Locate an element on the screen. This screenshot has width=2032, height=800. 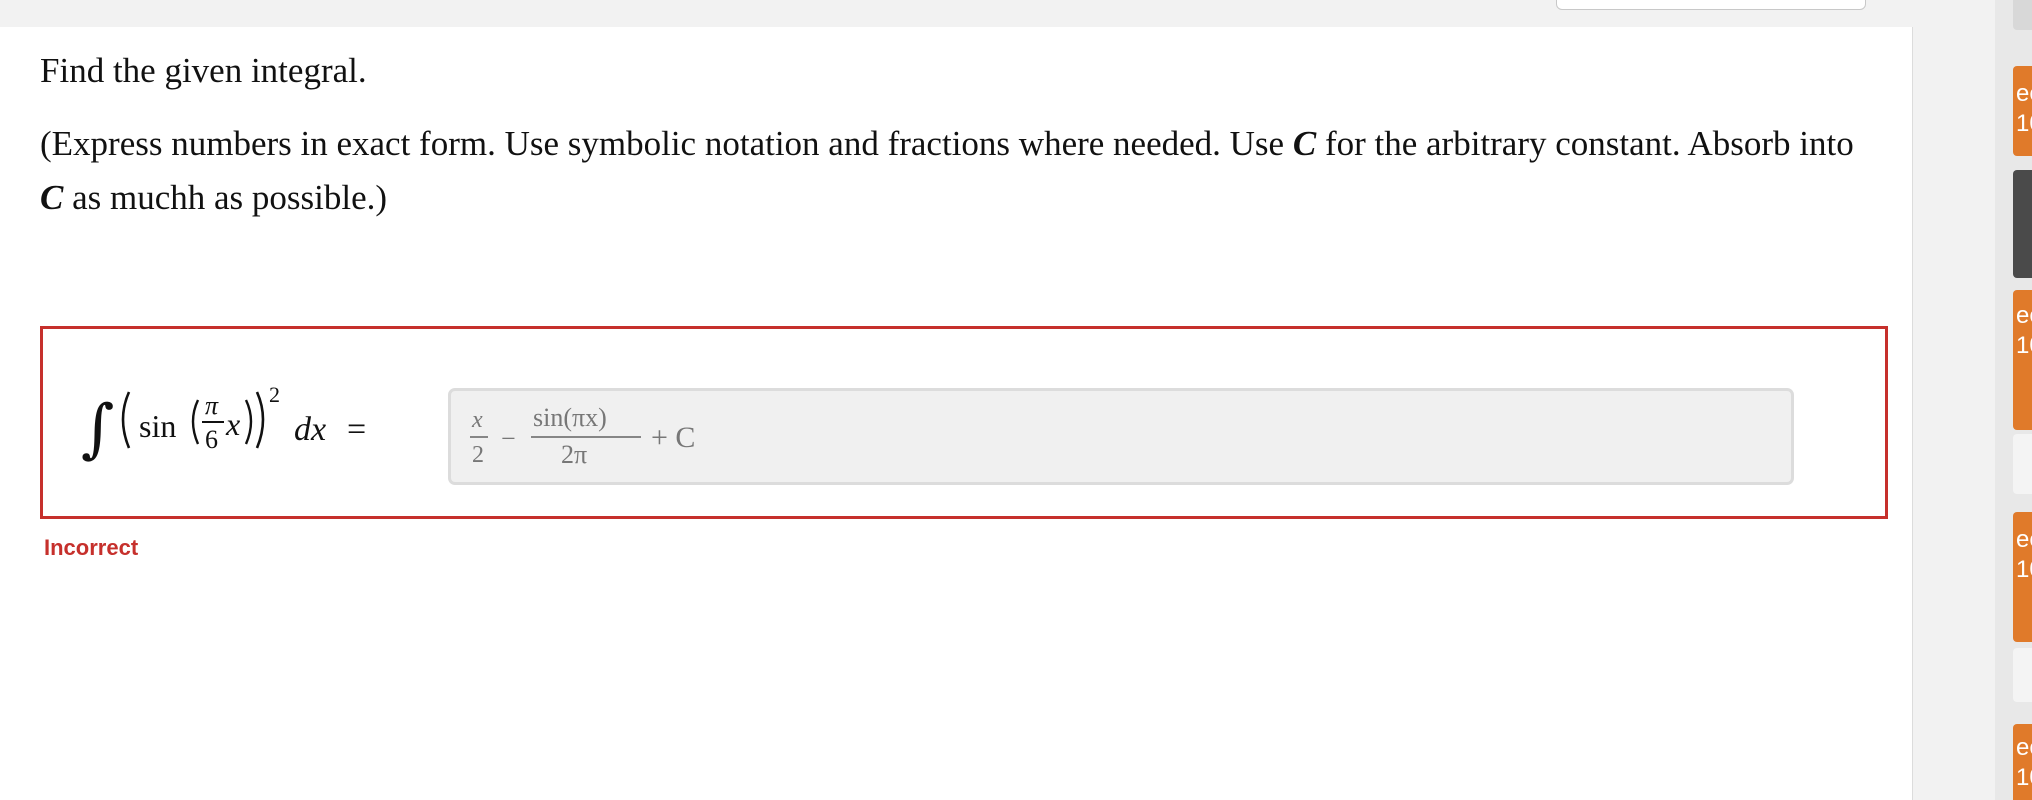
answer-expression: x 2 − sin(πx) 2π + C is located at coordinates (582, 436).